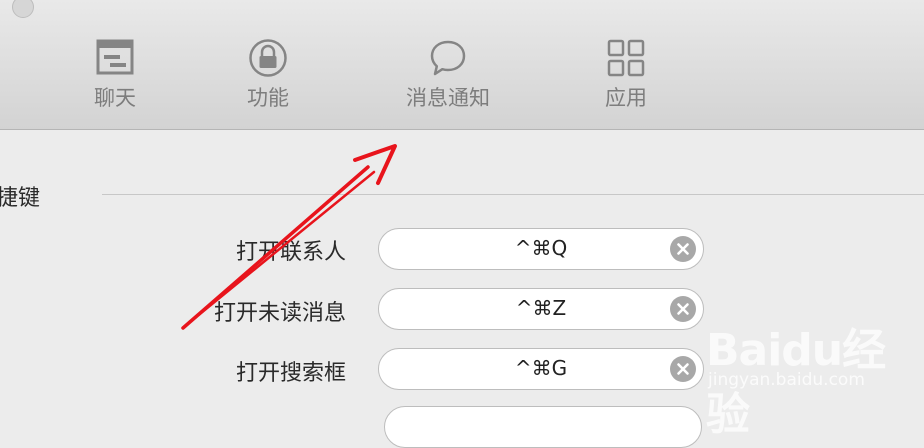 This screenshot has height=448, width=924. I want to click on section-title: 捷键, so click(20, 198).